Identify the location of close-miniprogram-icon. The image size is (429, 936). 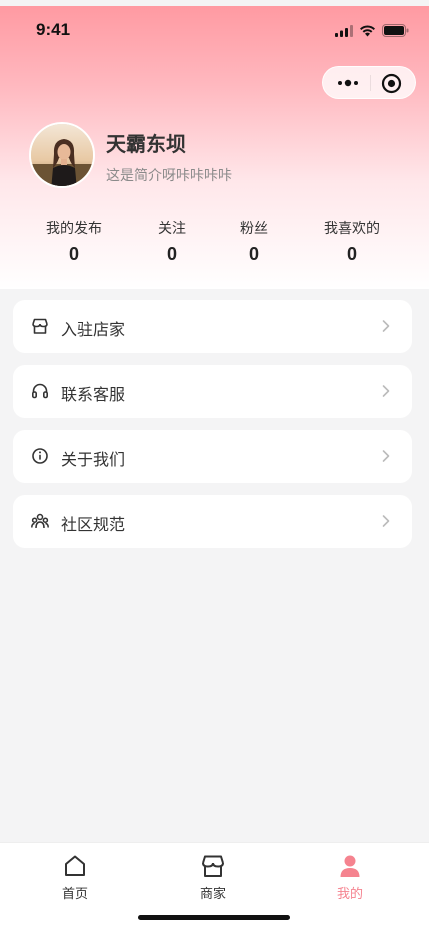
(391, 83).